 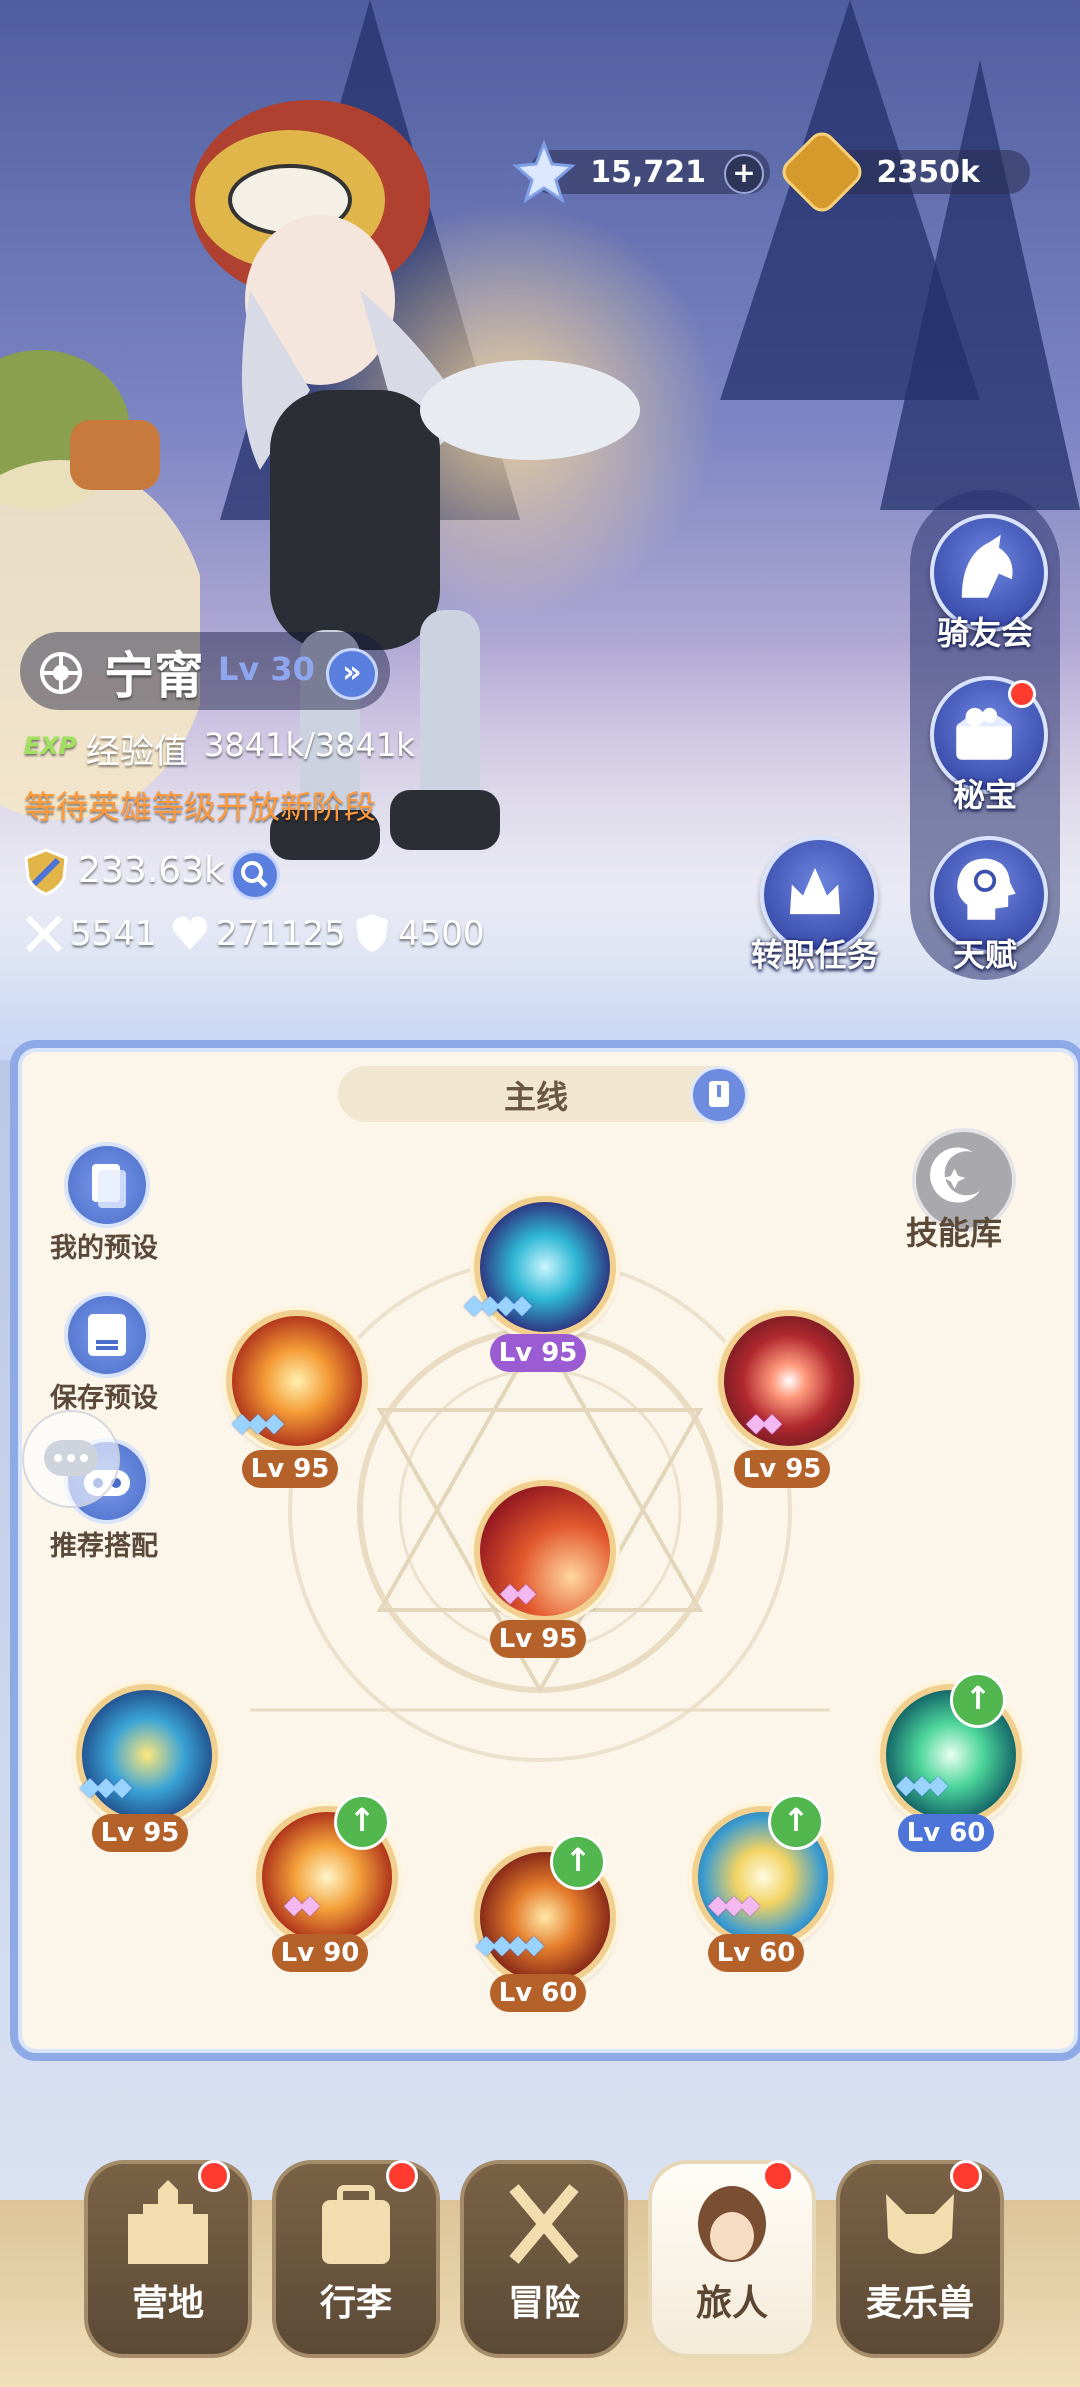 I want to click on nav-traveler: 旅人, so click(x=732, y=2259).